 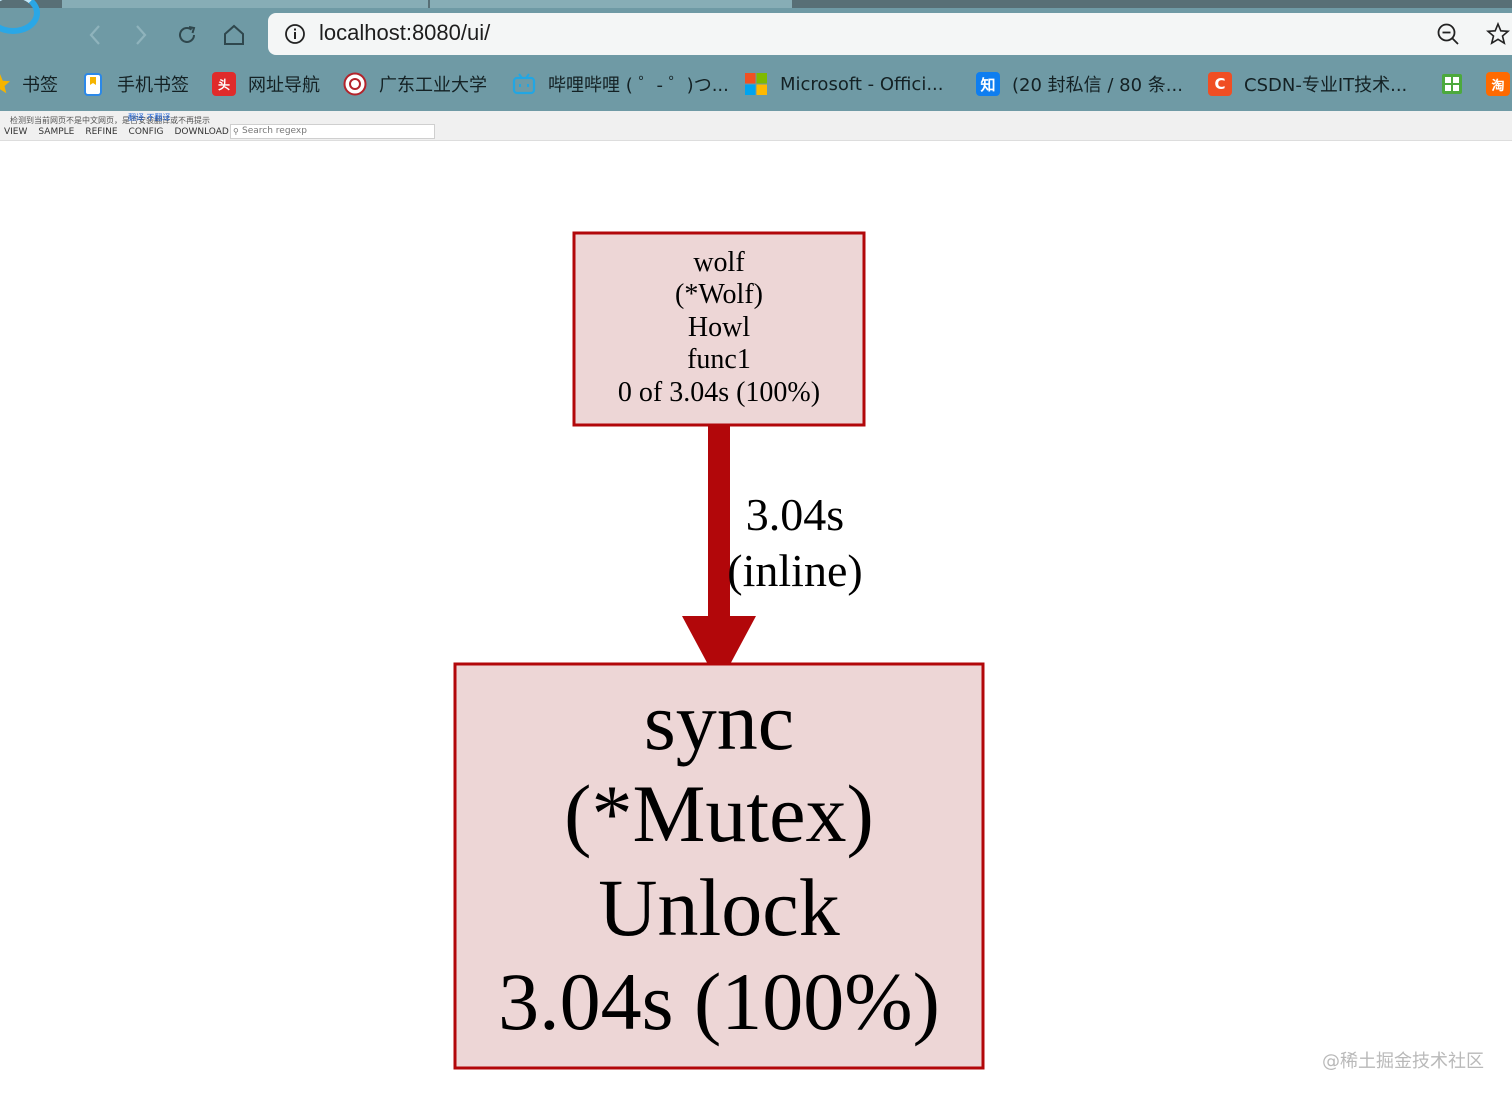 What do you see at coordinates (135, 84) in the screenshot?
I see `bookmark-item: 手机书签` at bounding box center [135, 84].